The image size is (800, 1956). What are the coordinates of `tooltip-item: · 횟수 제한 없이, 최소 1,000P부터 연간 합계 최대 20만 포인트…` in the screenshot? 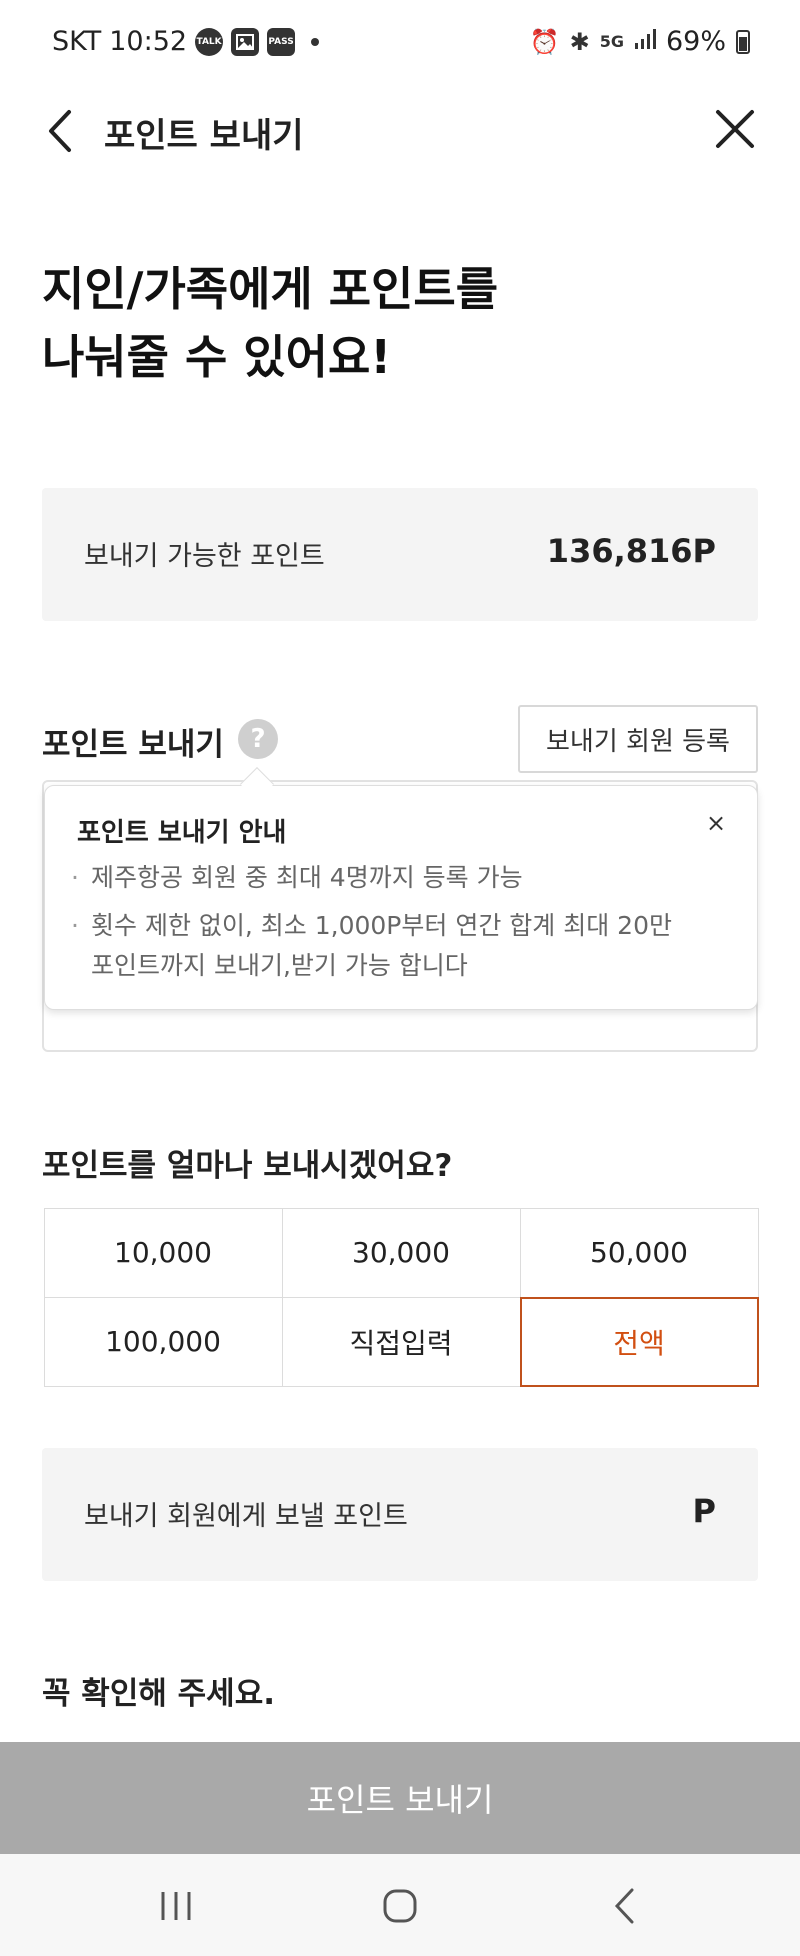 It's located at (381, 946).